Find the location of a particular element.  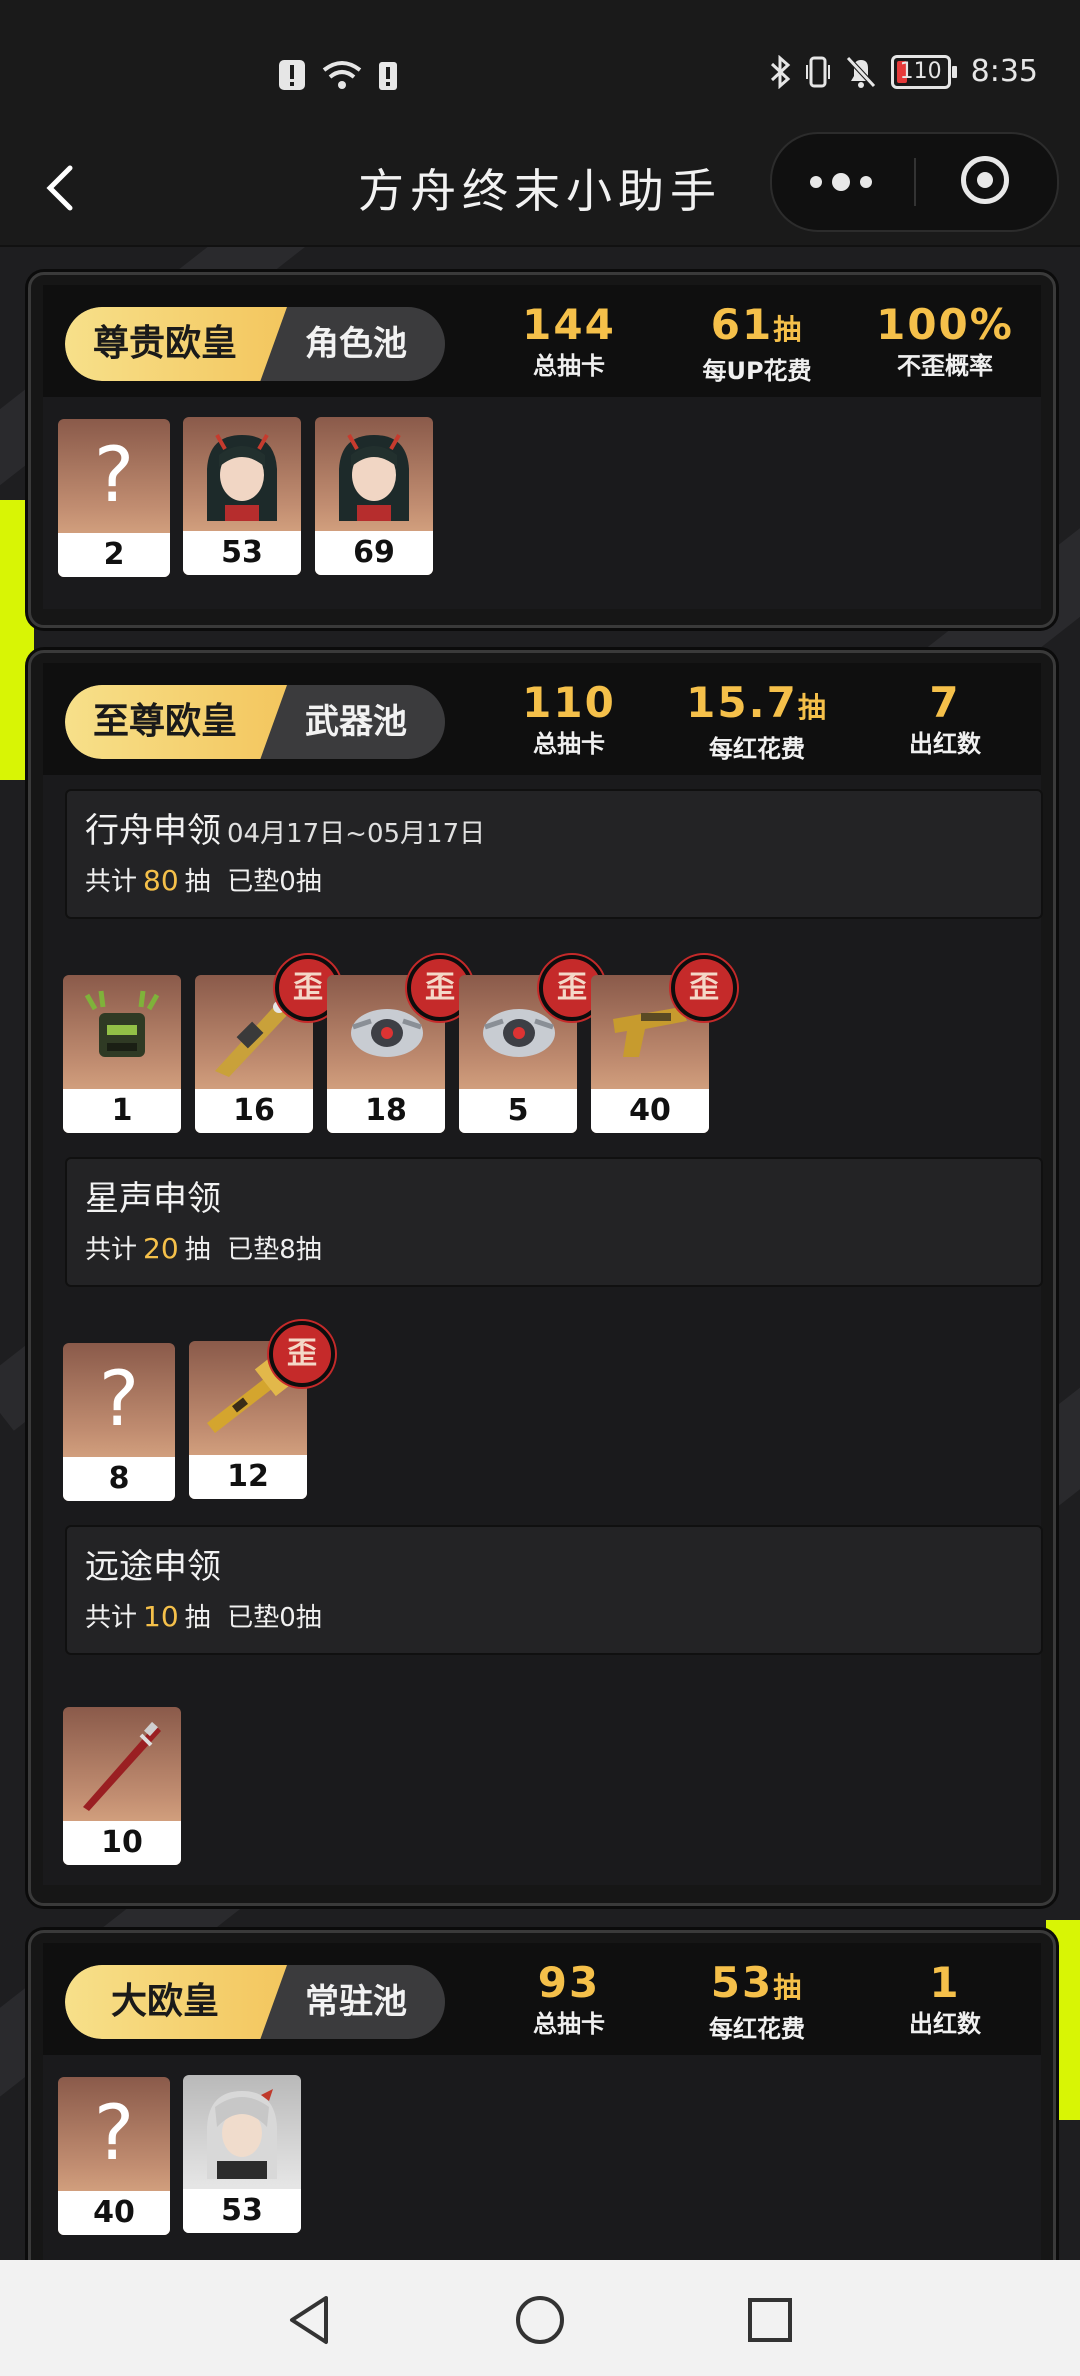

sim-icon is located at coordinates (388, 76).